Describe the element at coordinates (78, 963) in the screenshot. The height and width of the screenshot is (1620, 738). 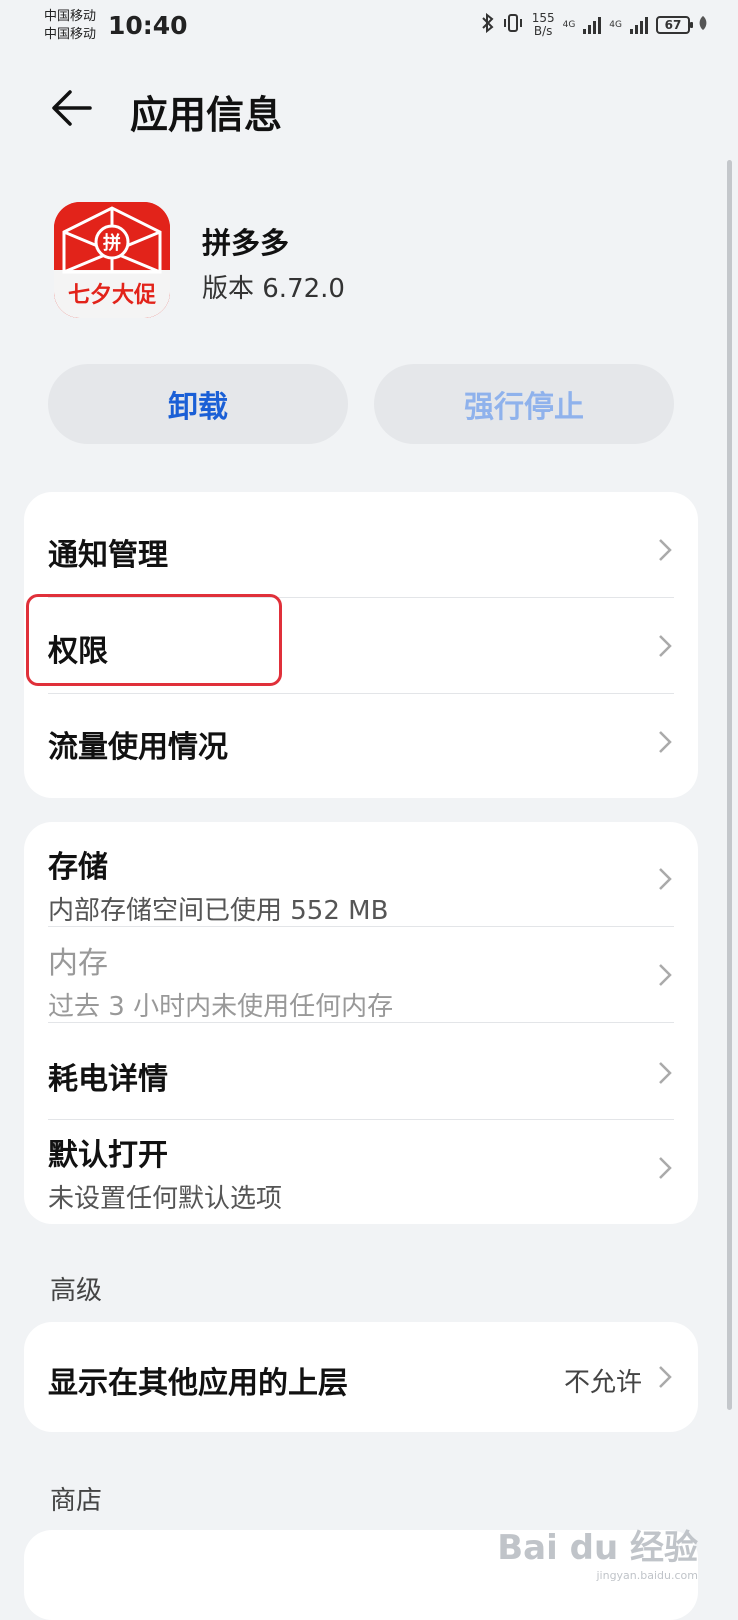
I see `item-label: 内存` at that location.